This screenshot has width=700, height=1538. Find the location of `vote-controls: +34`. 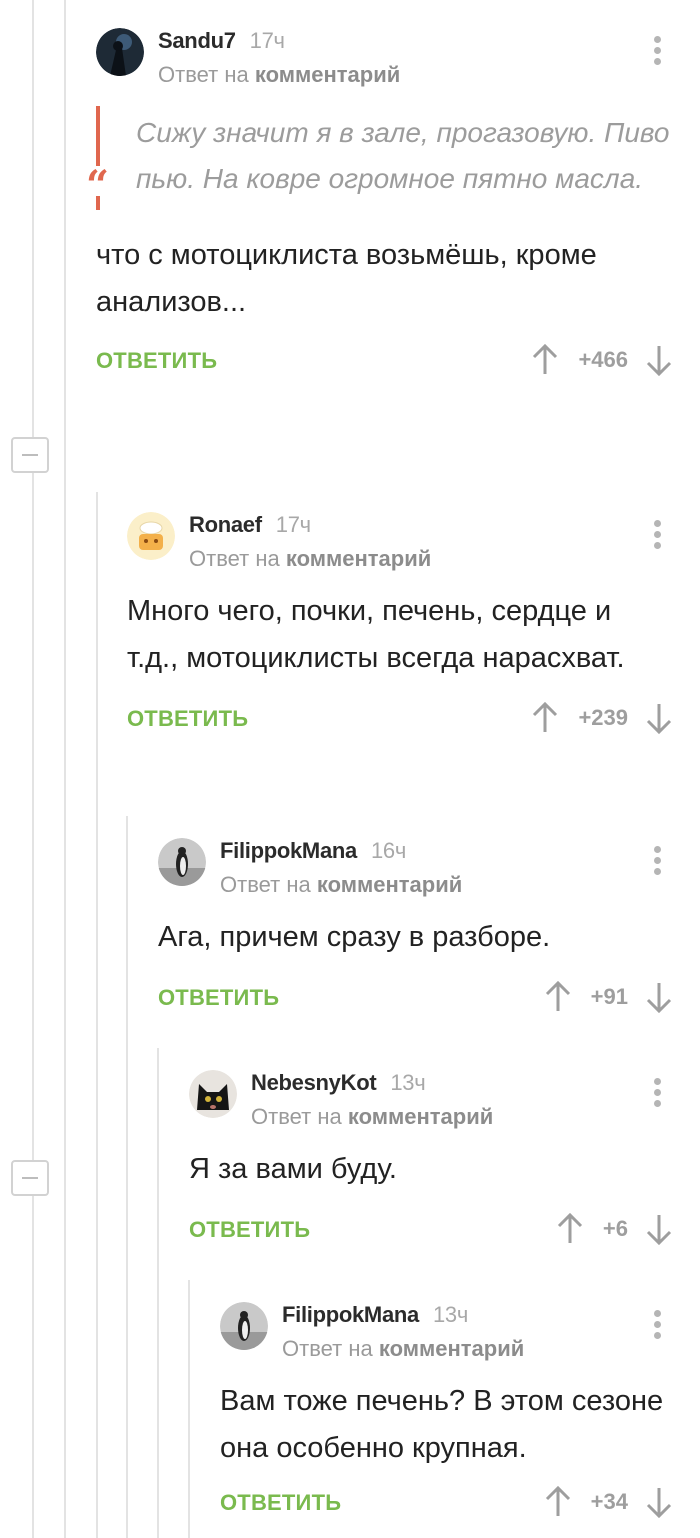

vote-controls: +34 is located at coordinates (608, 1502).